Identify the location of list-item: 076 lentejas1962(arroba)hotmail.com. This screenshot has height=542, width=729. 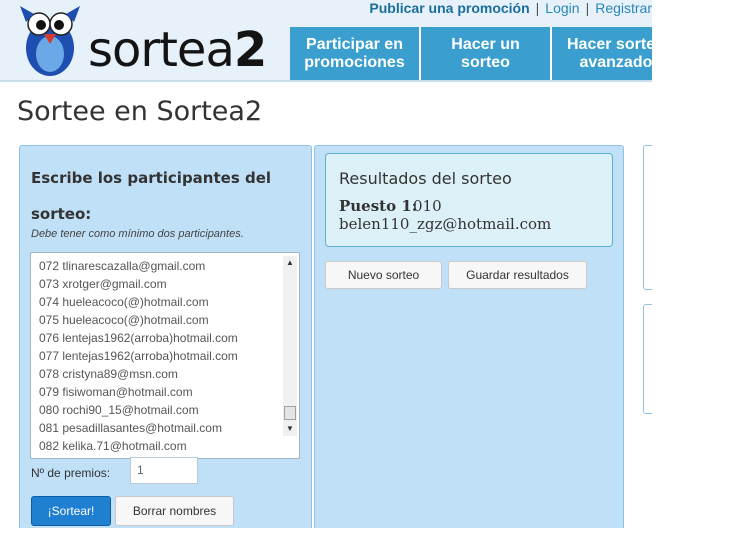
(138, 338).